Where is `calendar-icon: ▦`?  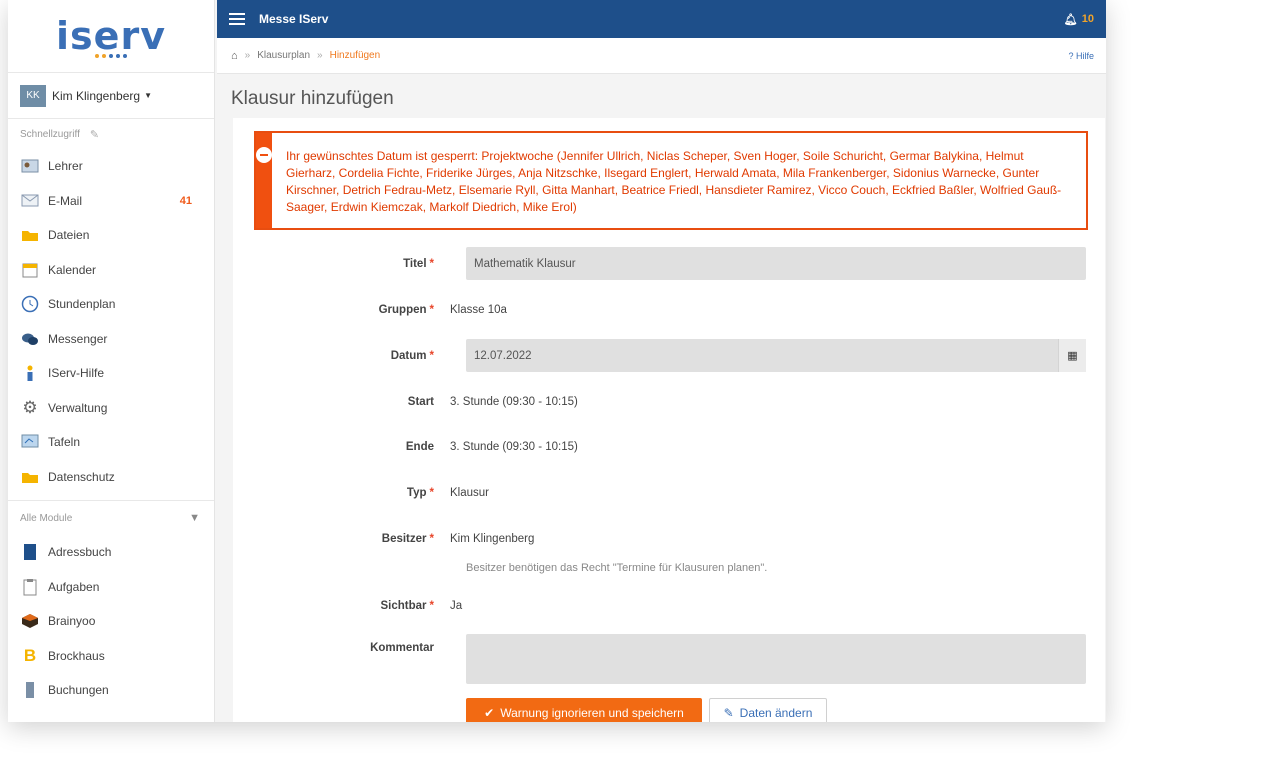
calendar-icon: ▦ is located at coordinates (1072, 356).